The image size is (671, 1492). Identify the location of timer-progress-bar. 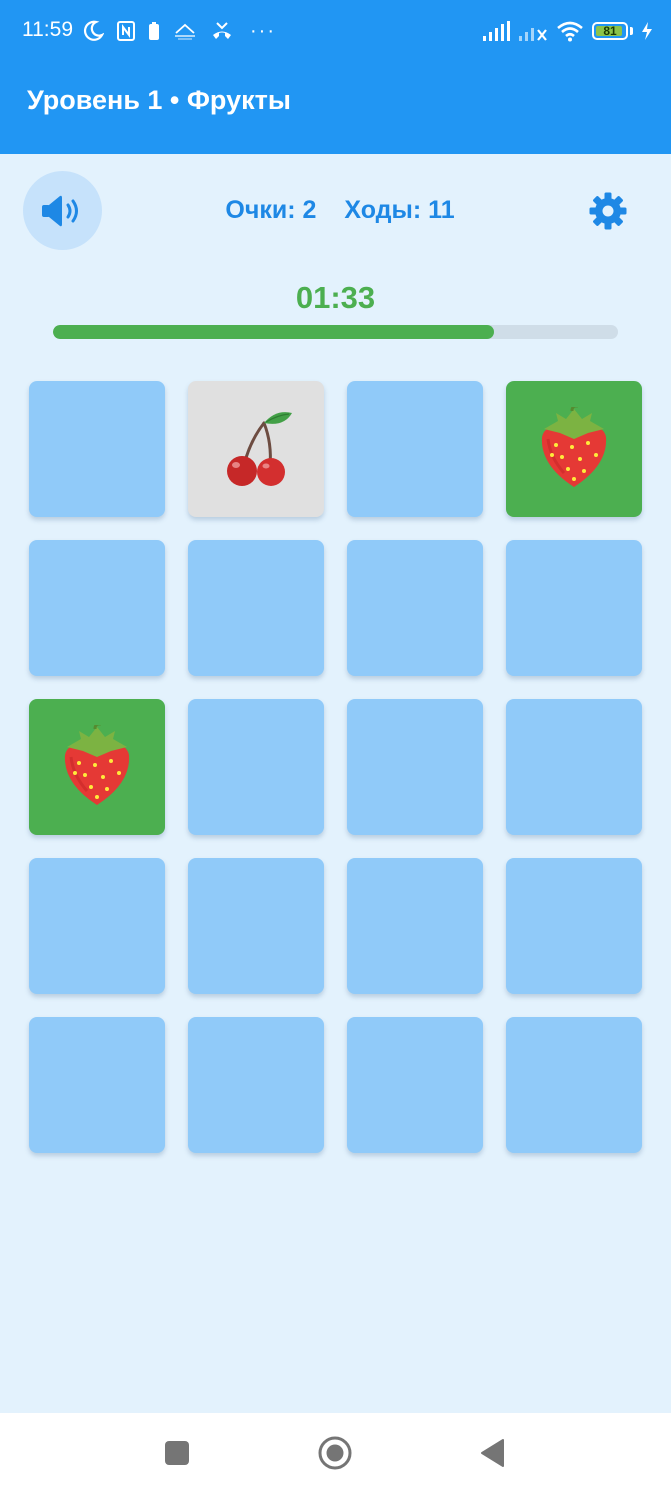
(335, 332).